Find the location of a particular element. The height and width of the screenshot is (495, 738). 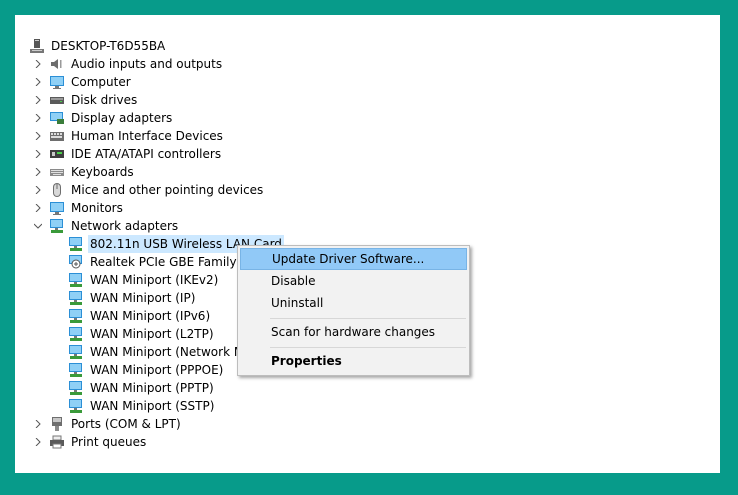

port-icon is located at coordinates (57, 424).